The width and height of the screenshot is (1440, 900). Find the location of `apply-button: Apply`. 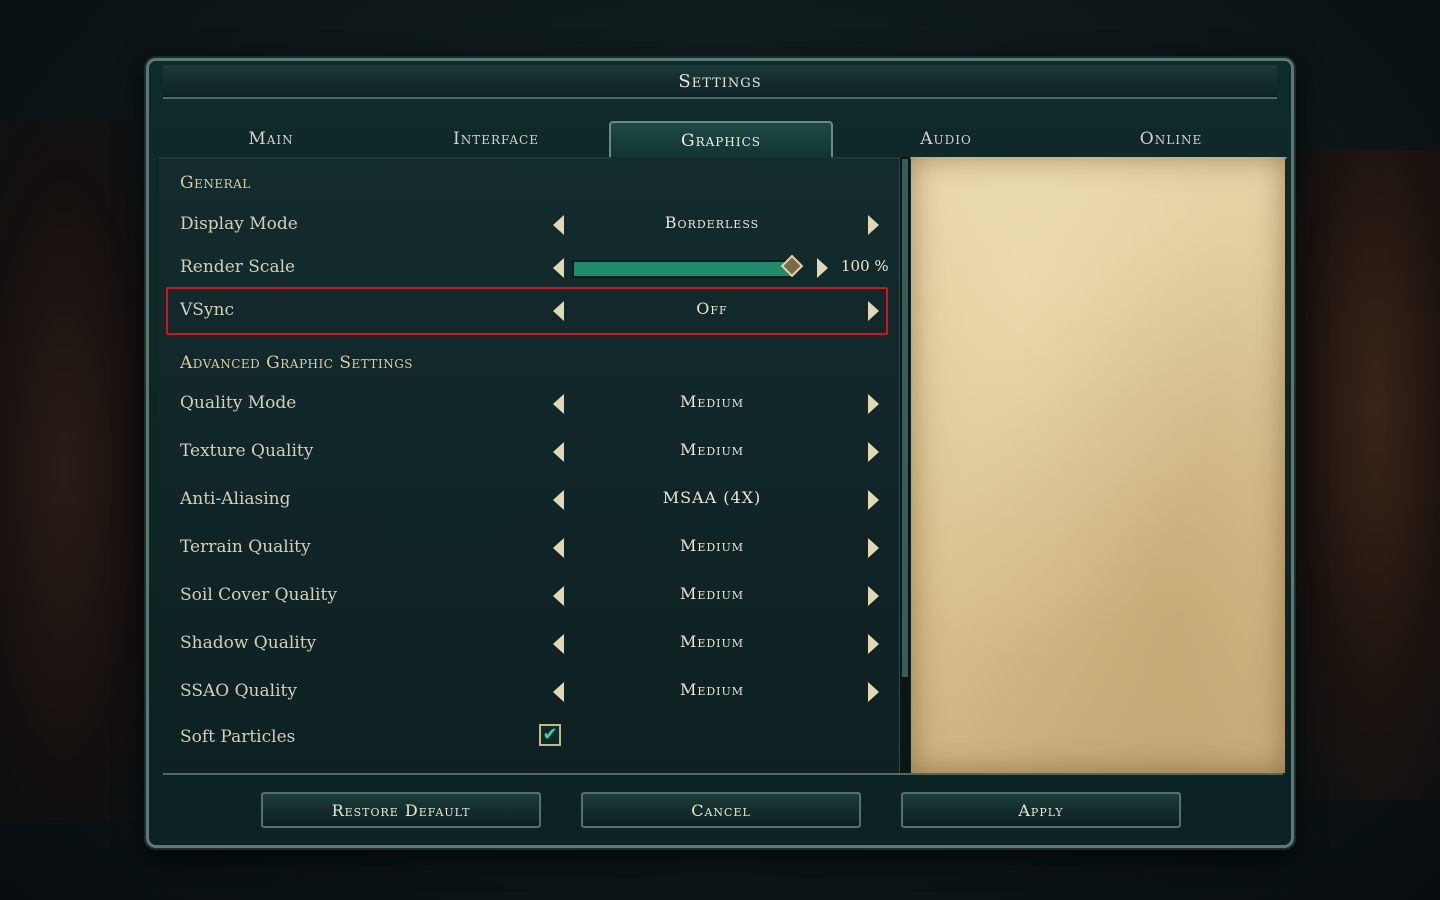

apply-button: Apply is located at coordinates (1041, 810).